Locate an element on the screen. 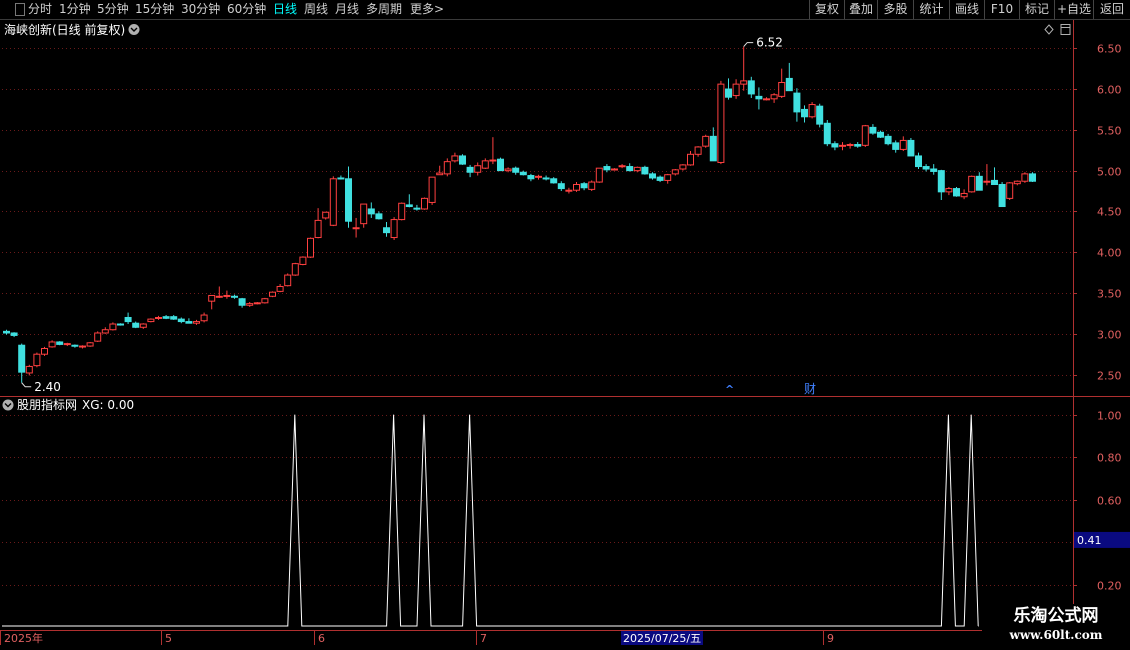 The image size is (1130, 650). period-tab-5: 60分钟 is located at coordinates (246, 9).